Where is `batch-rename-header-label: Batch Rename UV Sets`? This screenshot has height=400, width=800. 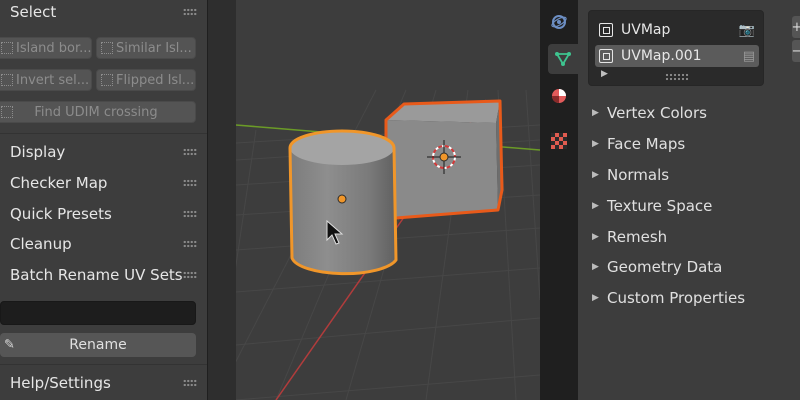
batch-rename-header-label: Batch Rename UV Sets is located at coordinates (96, 275).